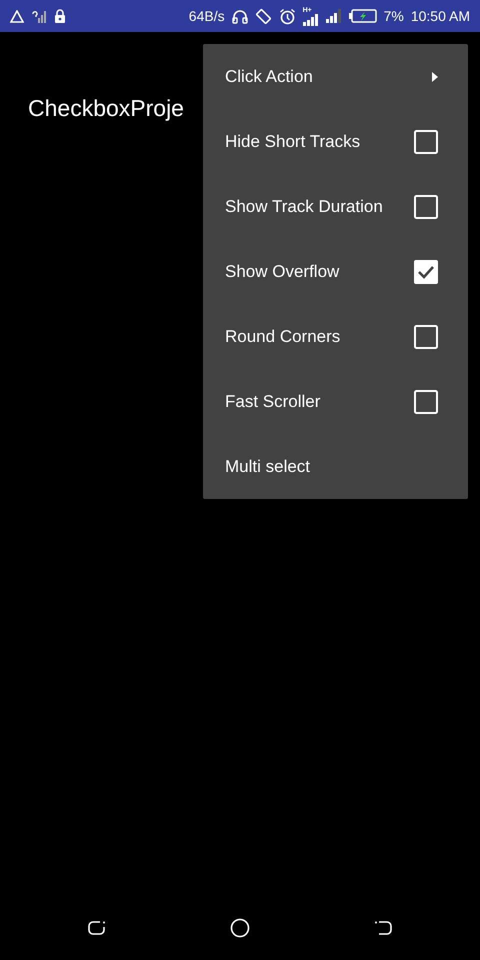  Describe the element at coordinates (335, 76) in the screenshot. I see `menu-item: Click Action` at that location.